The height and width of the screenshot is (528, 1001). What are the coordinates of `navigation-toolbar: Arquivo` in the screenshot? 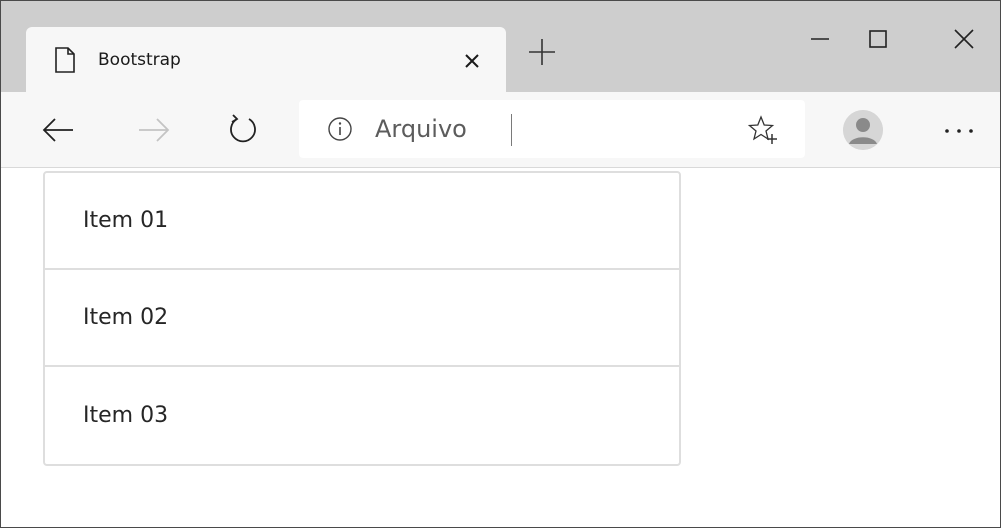 It's located at (500, 130).